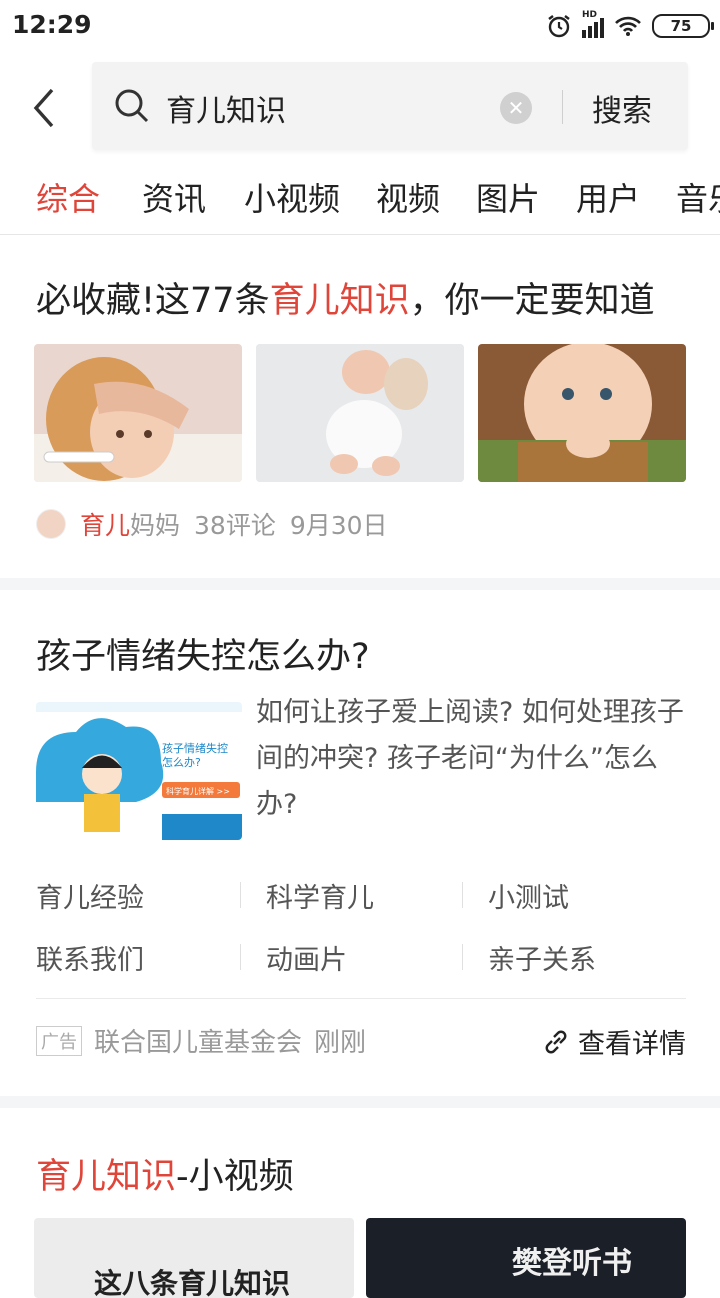  Describe the element at coordinates (345, 297) in the screenshot. I see `article-title: 必收藏!这77条育儿知识，你一定要知道` at that location.